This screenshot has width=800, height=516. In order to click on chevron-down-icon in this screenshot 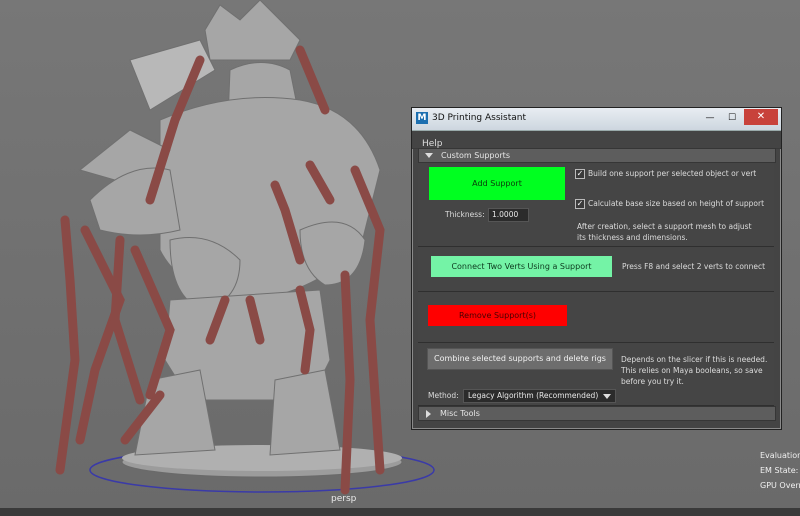, I will do `click(607, 396)`.